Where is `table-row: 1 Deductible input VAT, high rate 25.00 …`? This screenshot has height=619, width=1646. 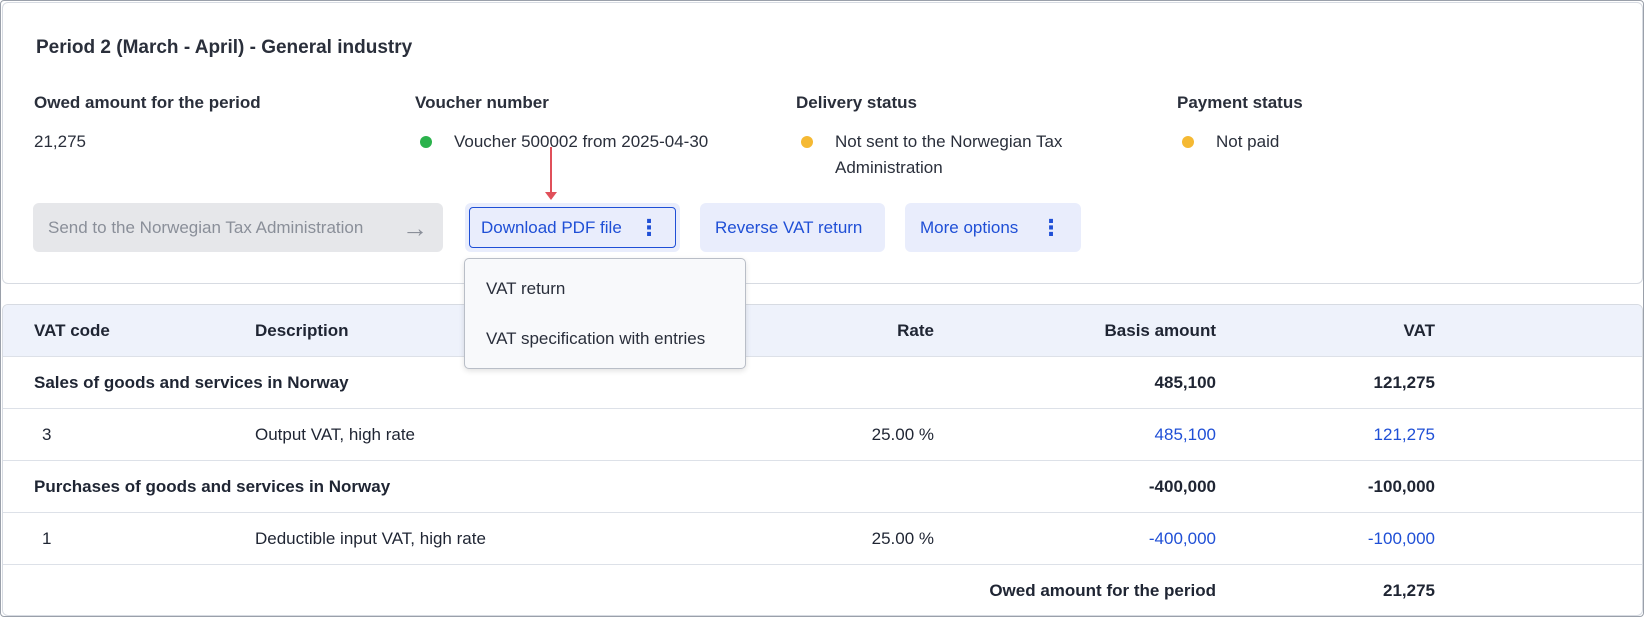 table-row: 1 Deductible input VAT, high rate 25.00 … is located at coordinates (822, 539).